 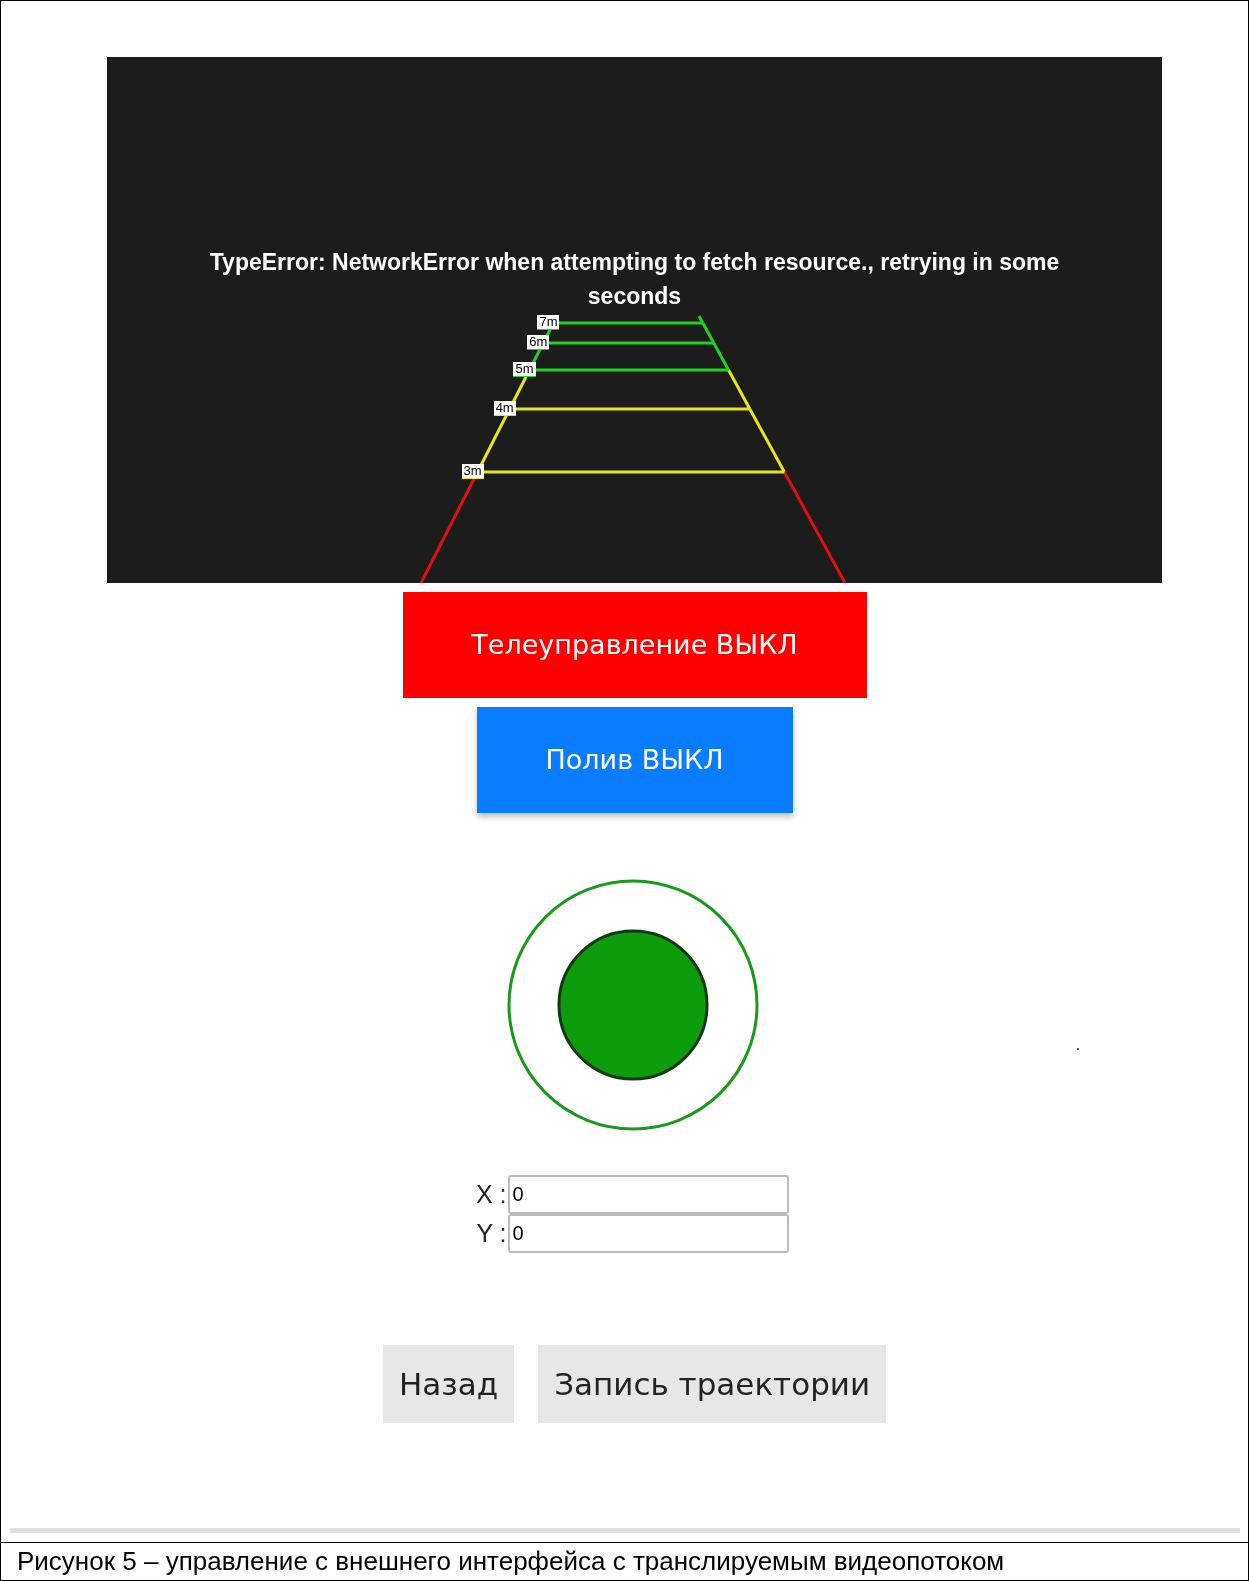 I want to click on action-button: Назад, so click(x=448, y=1384).